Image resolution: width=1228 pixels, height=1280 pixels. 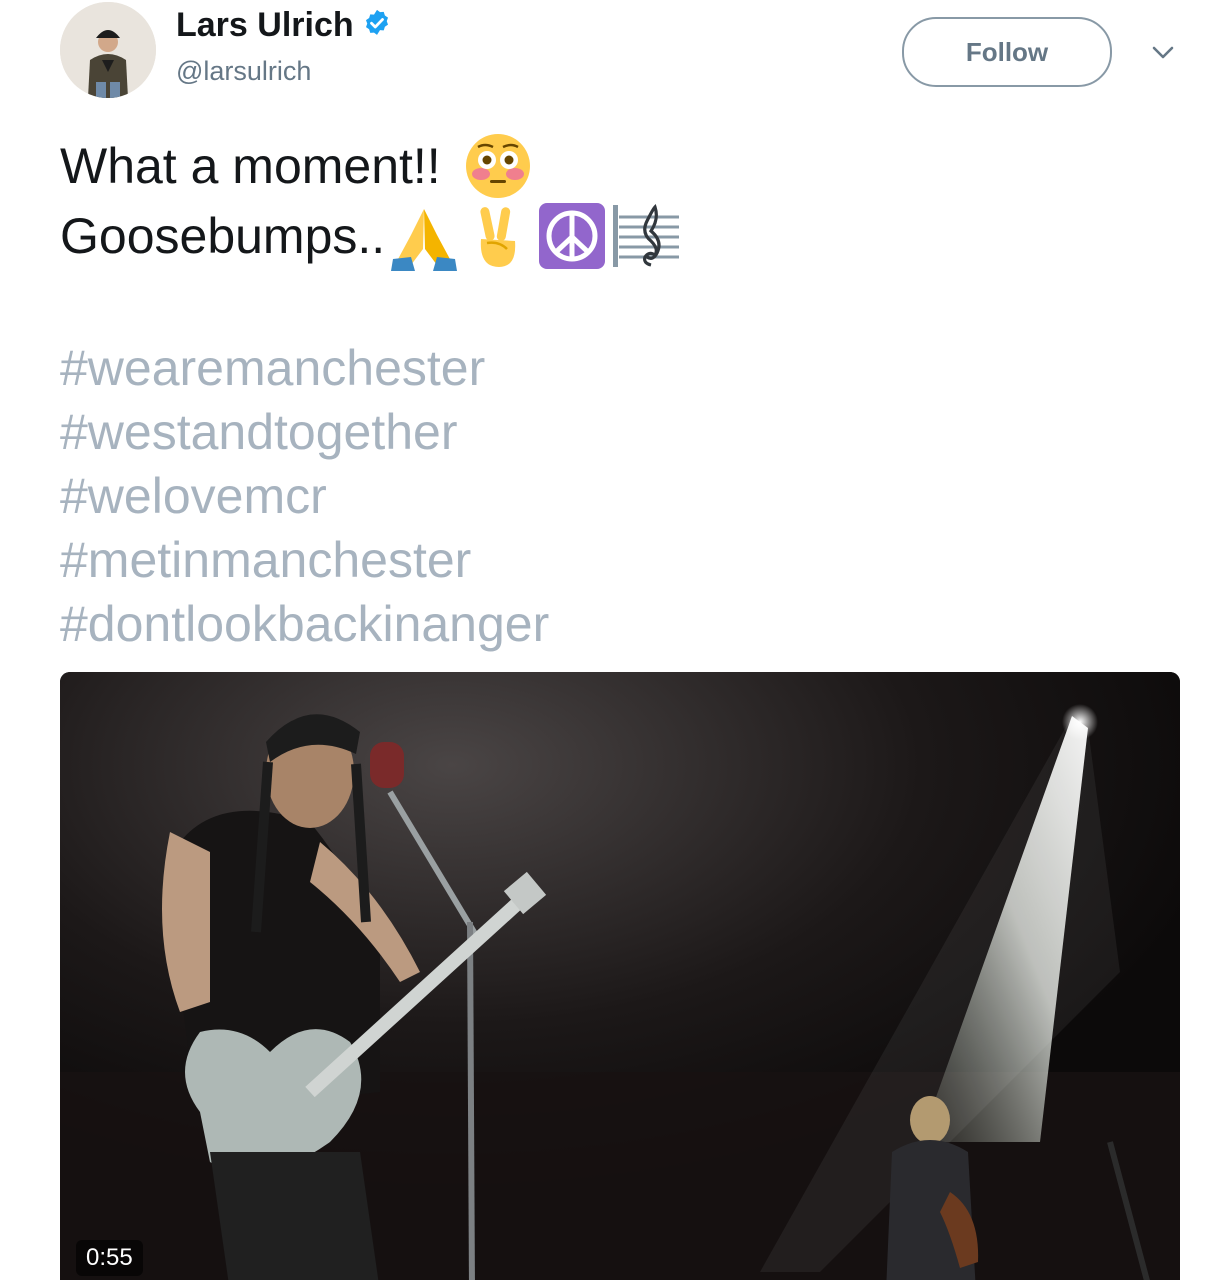 What do you see at coordinates (243, 71) in the screenshot?
I see `user-handle: @larsulrich` at bounding box center [243, 71].